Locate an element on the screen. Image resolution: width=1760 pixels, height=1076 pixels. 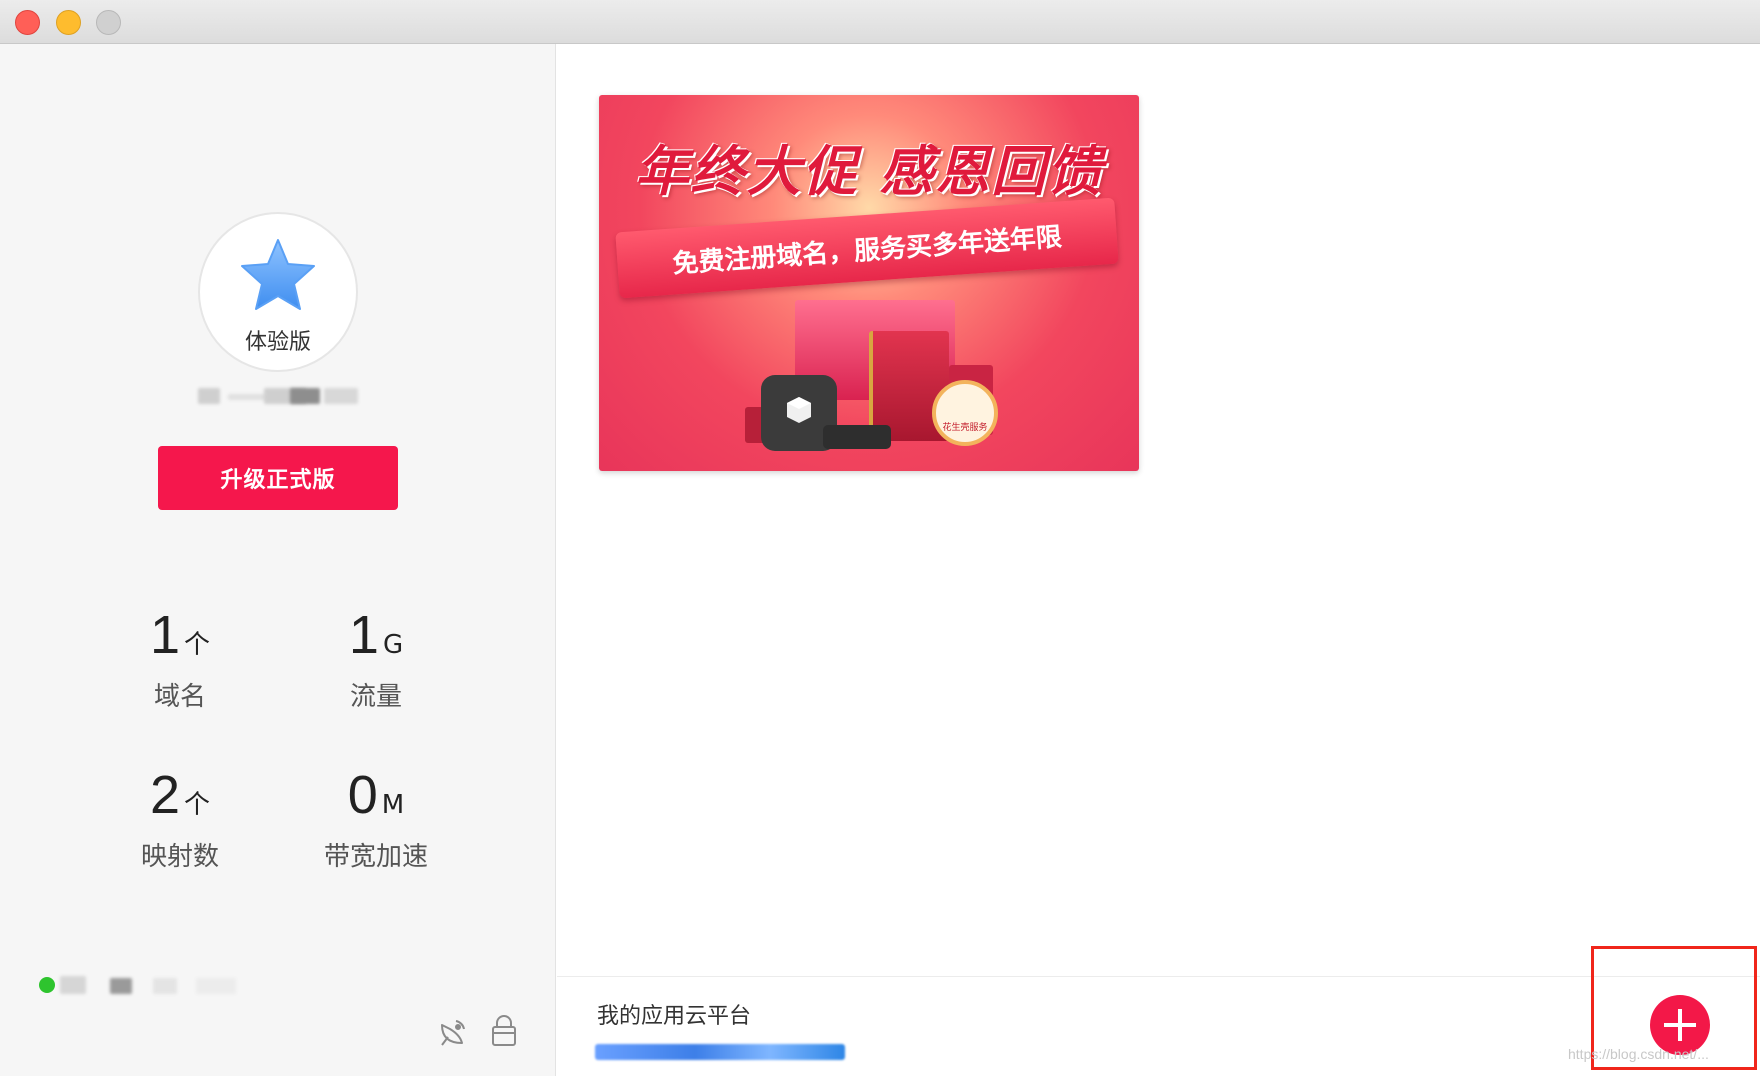
maximize-window-button is located at coordinates (108, 22).